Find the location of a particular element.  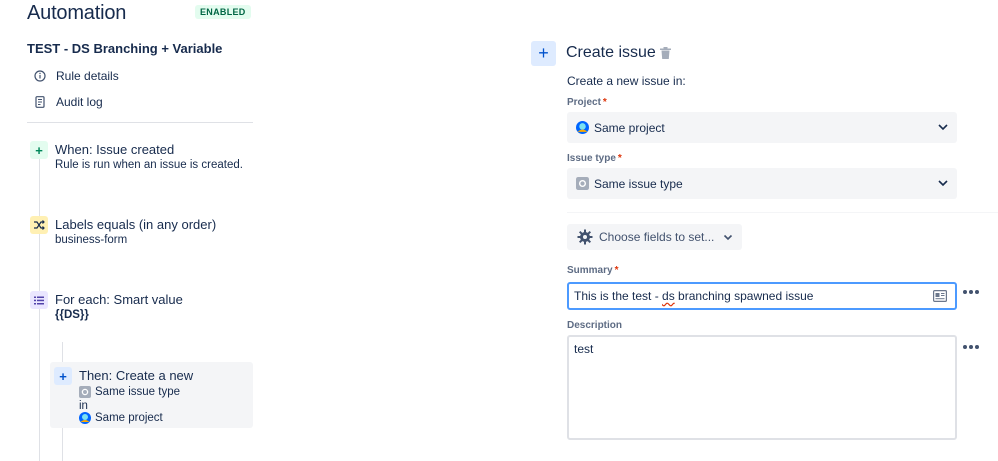

action-in: in is located at coordinates (83, 406).